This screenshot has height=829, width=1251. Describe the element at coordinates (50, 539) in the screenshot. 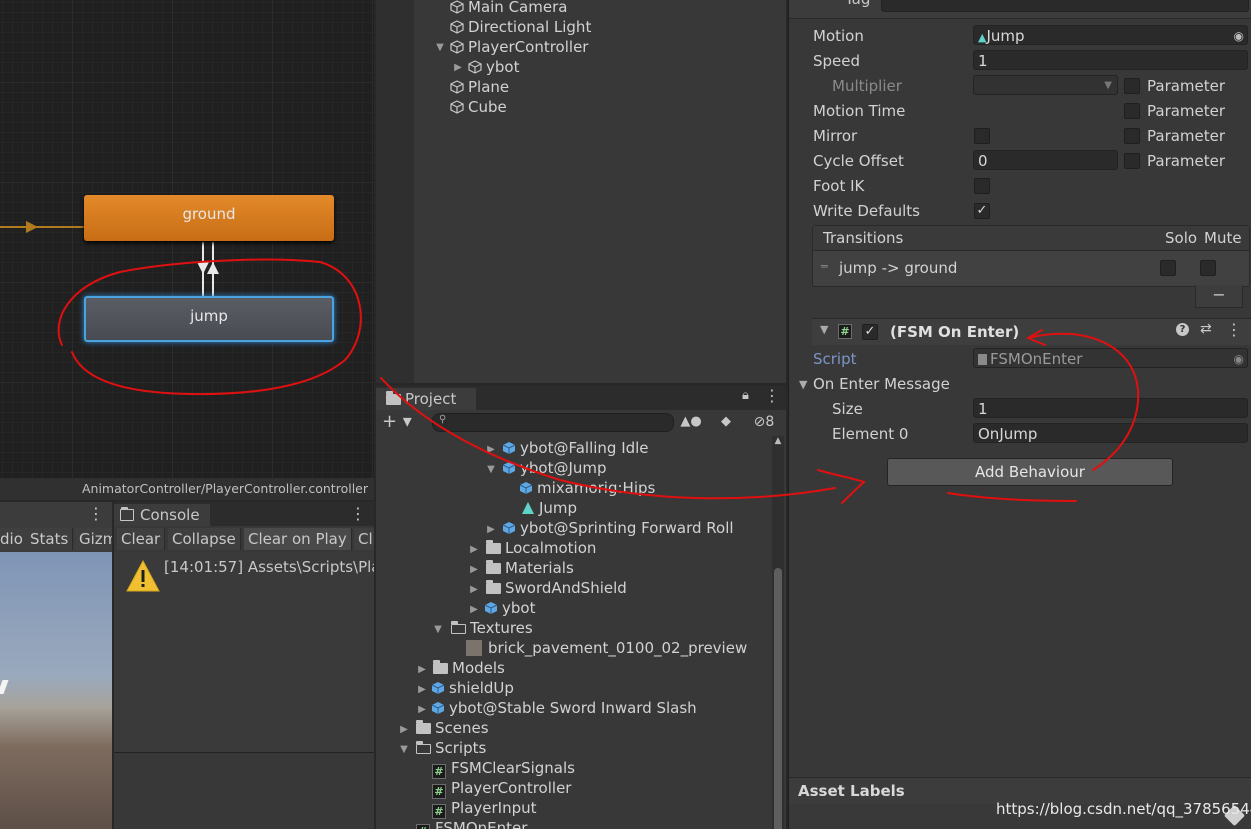

I see `game-tab-stats: Stats` at that location.